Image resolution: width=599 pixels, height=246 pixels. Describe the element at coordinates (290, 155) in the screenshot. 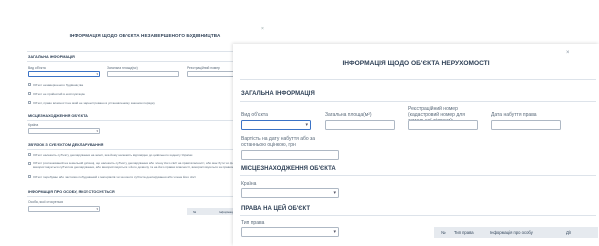

I see `value-input` at that location.